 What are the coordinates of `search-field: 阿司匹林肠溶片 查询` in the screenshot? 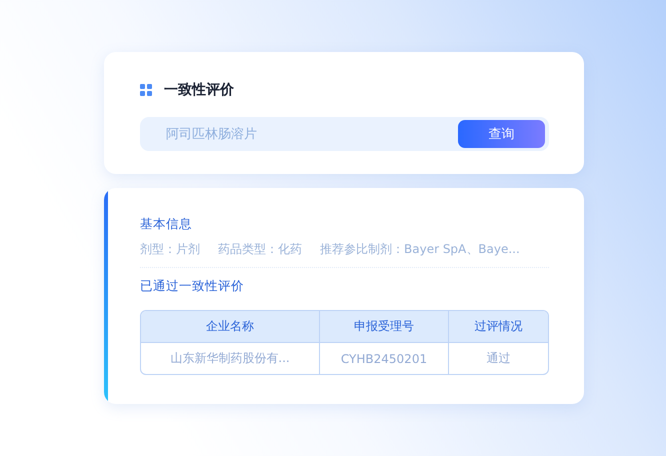 It's located at (344, 134).